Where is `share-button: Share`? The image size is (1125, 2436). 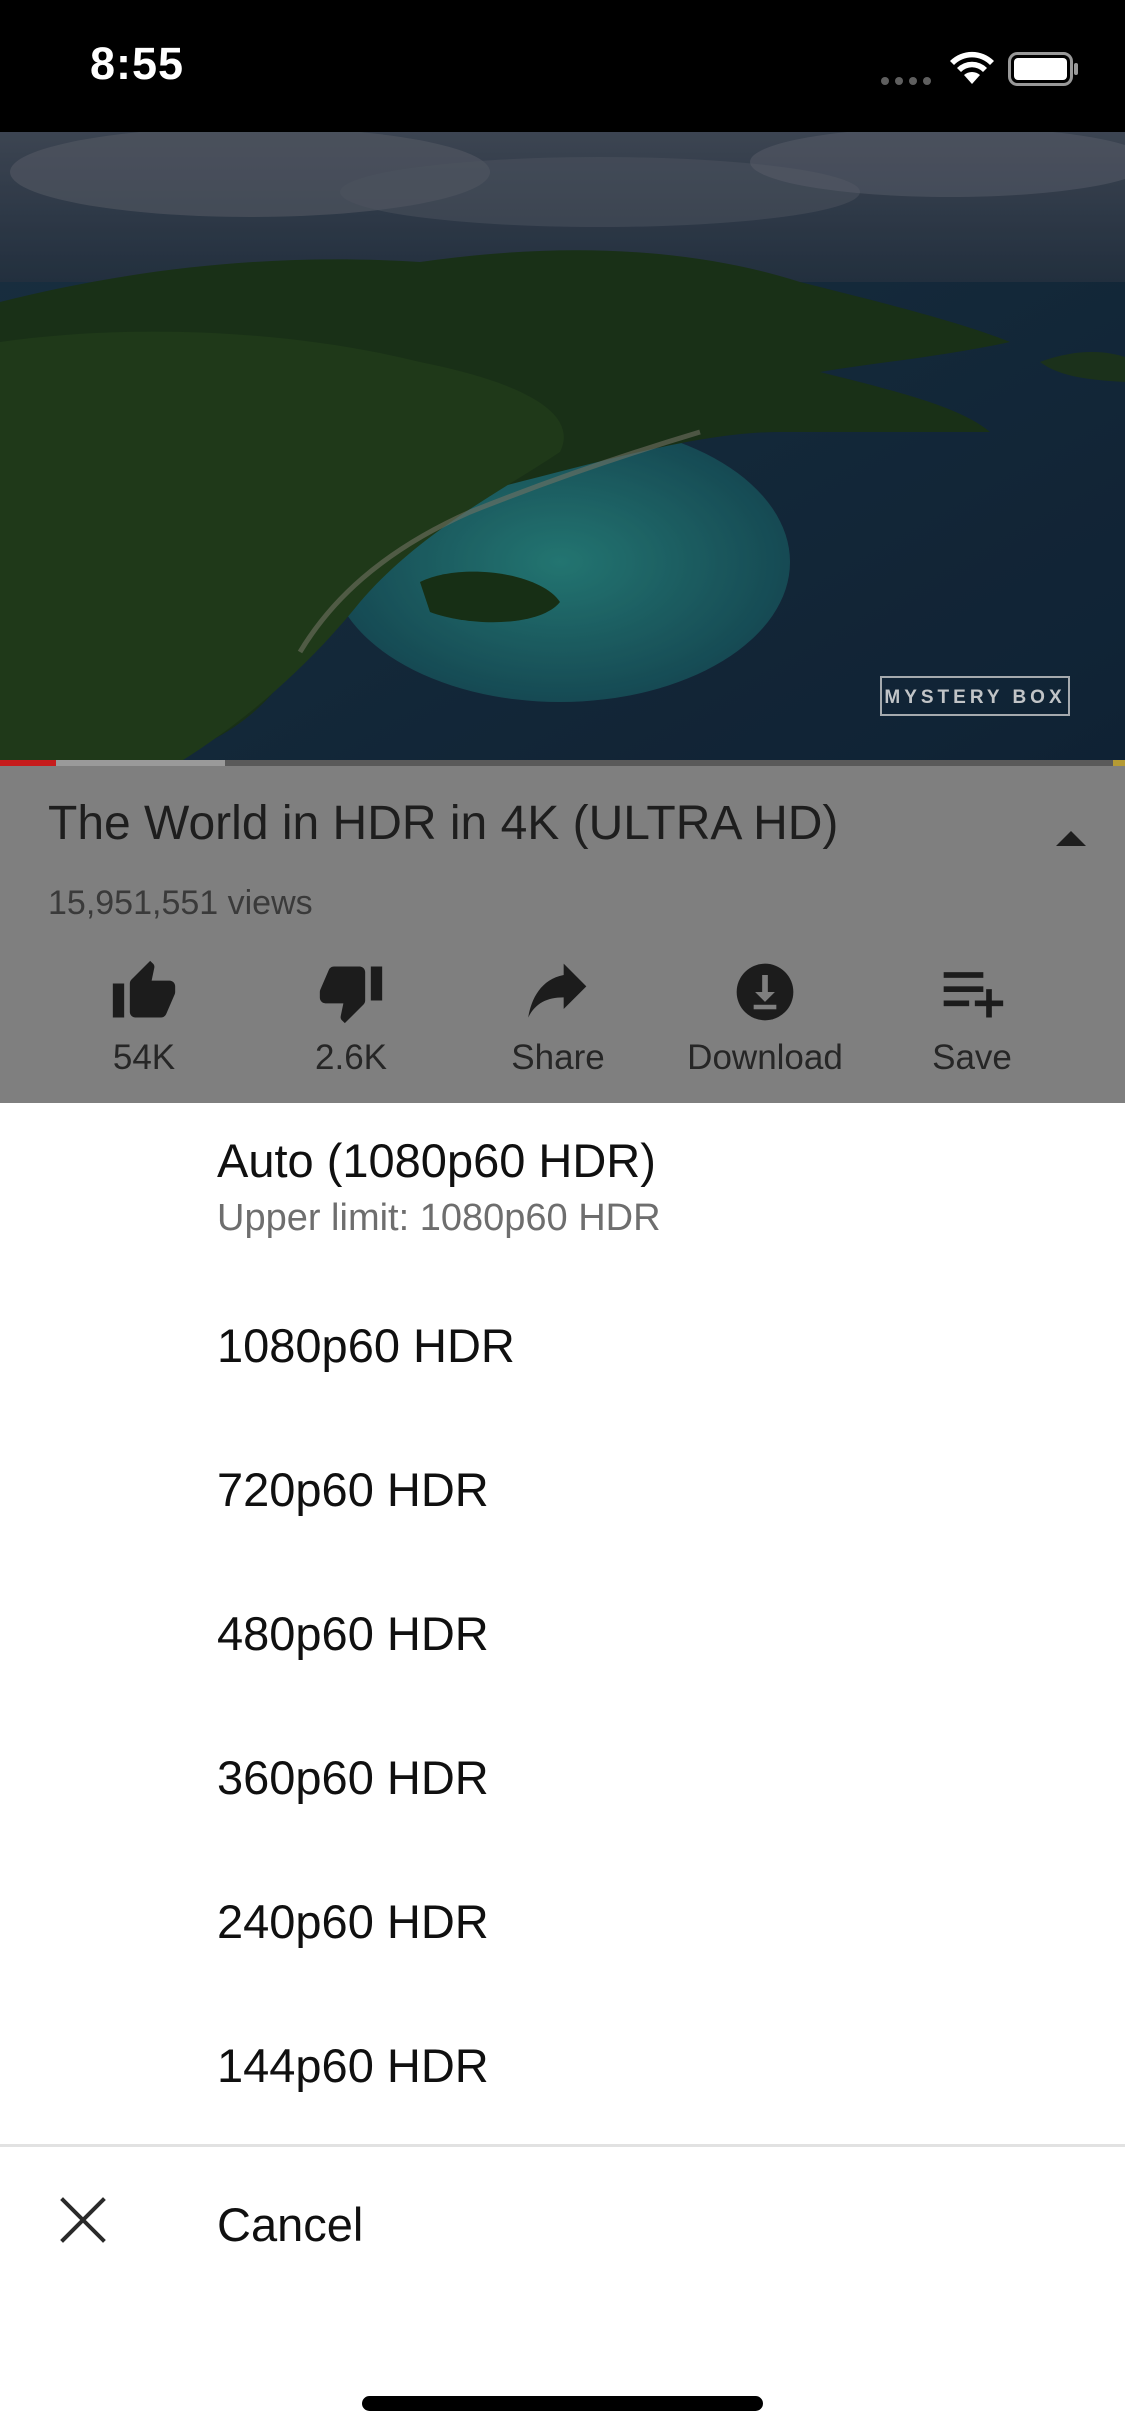 share-button: Share is located at coordinates (558, 1023).